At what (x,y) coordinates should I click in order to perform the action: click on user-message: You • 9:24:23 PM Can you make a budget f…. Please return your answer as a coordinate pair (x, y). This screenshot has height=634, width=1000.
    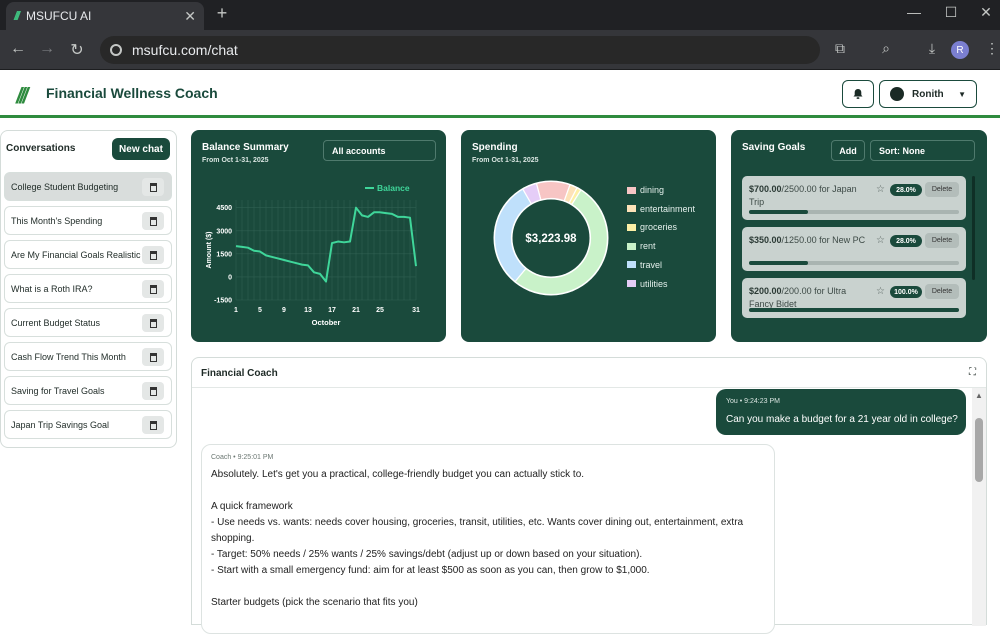
    Looking at the image, I should click on (841, 412).